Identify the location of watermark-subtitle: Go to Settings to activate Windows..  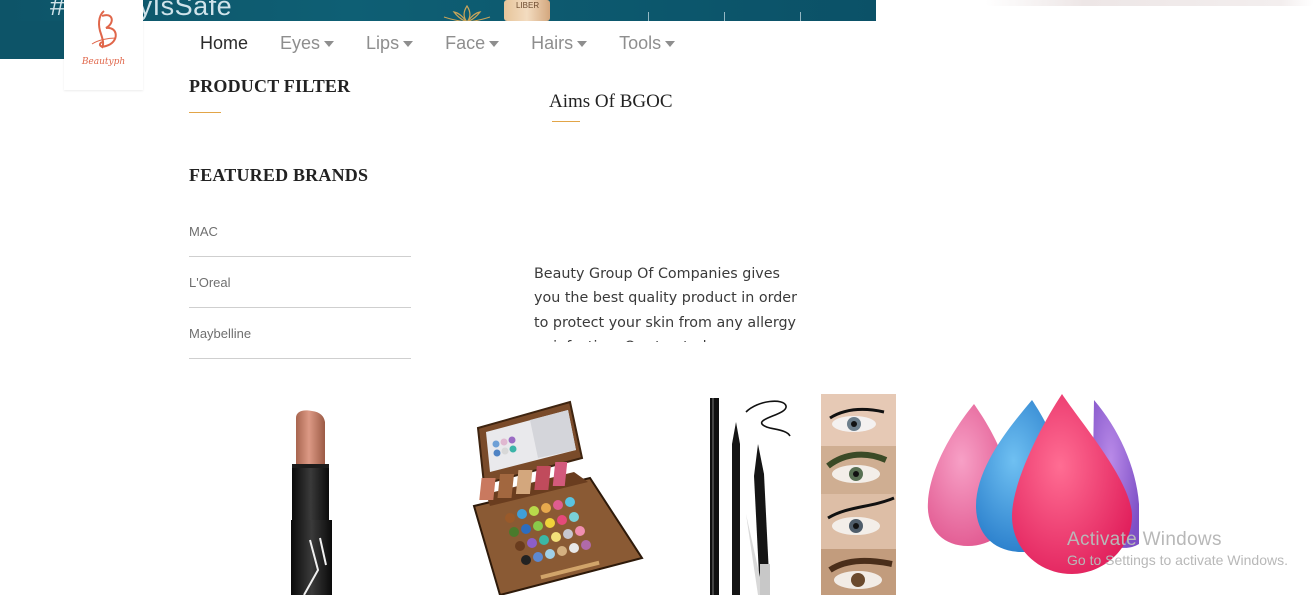
(1177, 560).